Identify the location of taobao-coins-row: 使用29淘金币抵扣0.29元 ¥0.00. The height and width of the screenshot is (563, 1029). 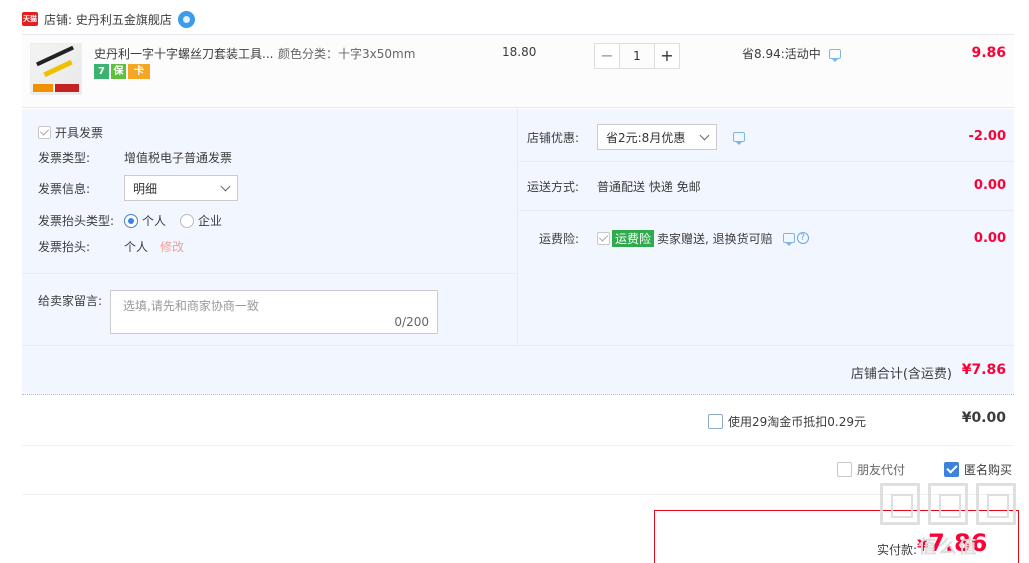
(518, 421).